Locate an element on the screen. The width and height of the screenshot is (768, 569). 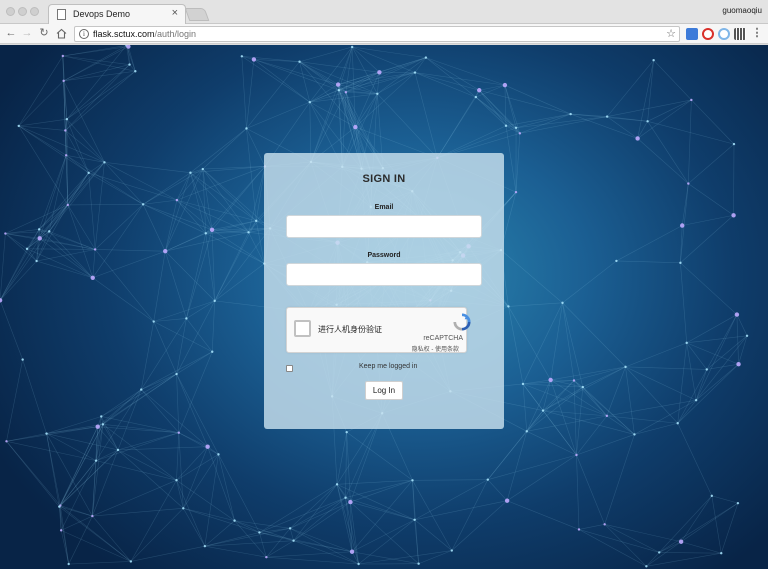
menu-dots-icon: ⋮ is located at coordinates (757, 33).